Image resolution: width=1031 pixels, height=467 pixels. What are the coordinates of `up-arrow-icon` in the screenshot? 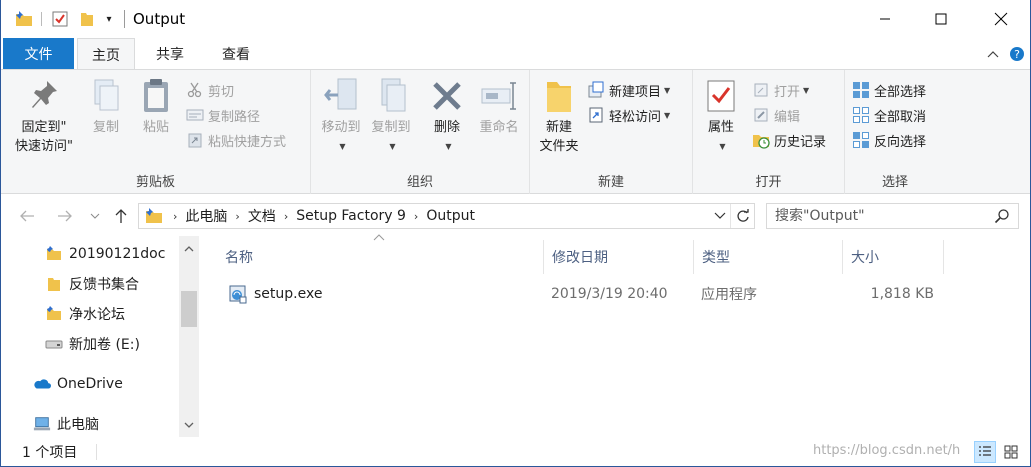 It's located at (121, 216).